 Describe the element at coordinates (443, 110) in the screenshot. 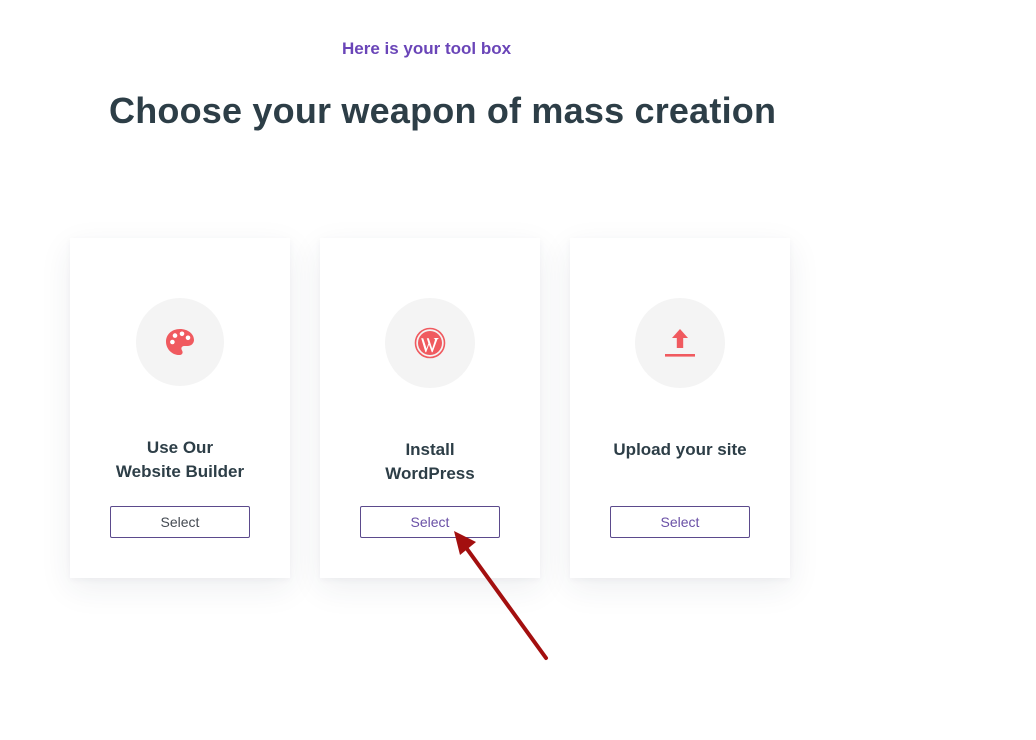

I see `page-title: Choose your weapon of mass creation` at that location.